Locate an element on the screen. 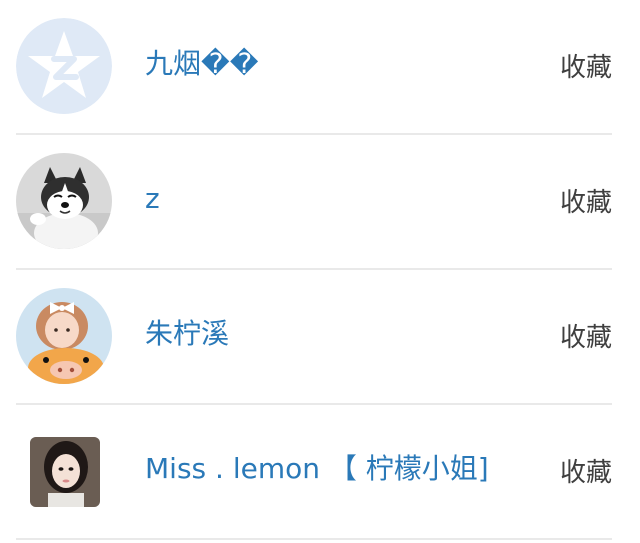  girl-avatar-image is located at coordinates (64, 336).